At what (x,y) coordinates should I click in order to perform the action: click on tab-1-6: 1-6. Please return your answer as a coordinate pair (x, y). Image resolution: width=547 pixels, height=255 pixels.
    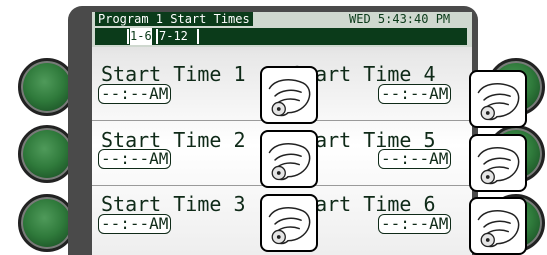
    Looking at the image, I should click on (141, 36).